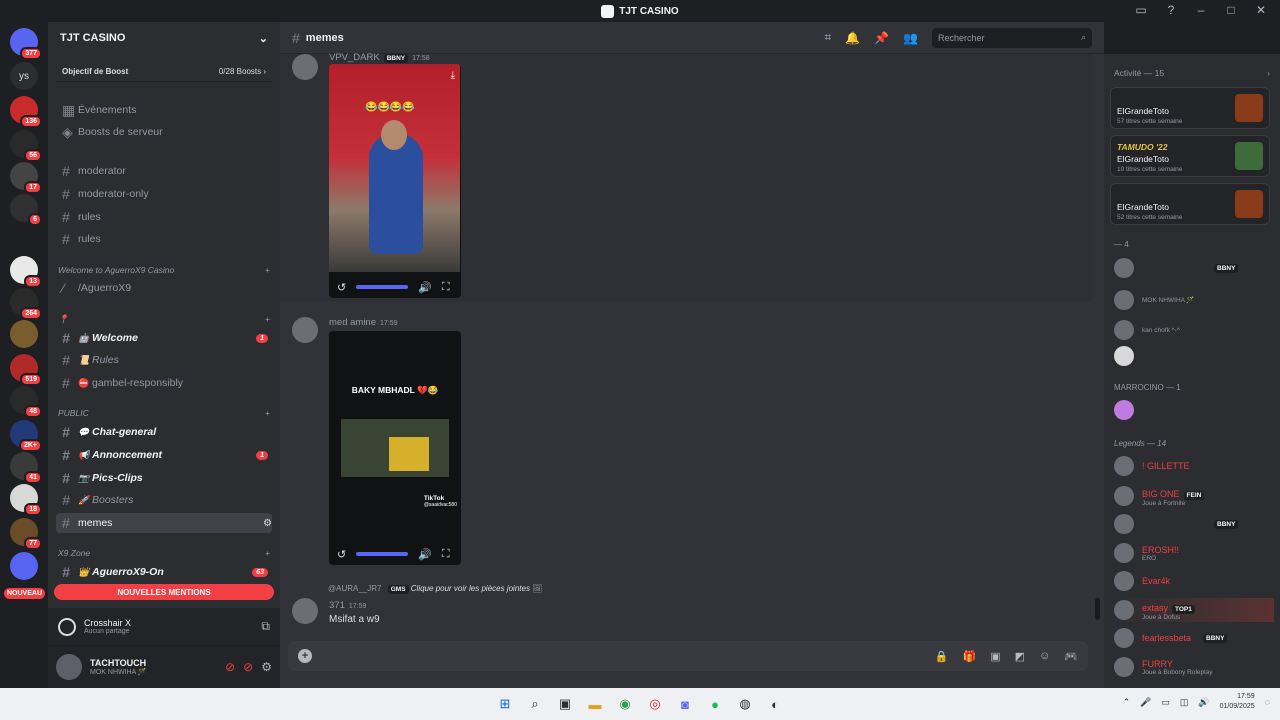  Describe the element at coordinates (1141, 10) in the screenshot. I see `inbox-icon: ▭` at that location.